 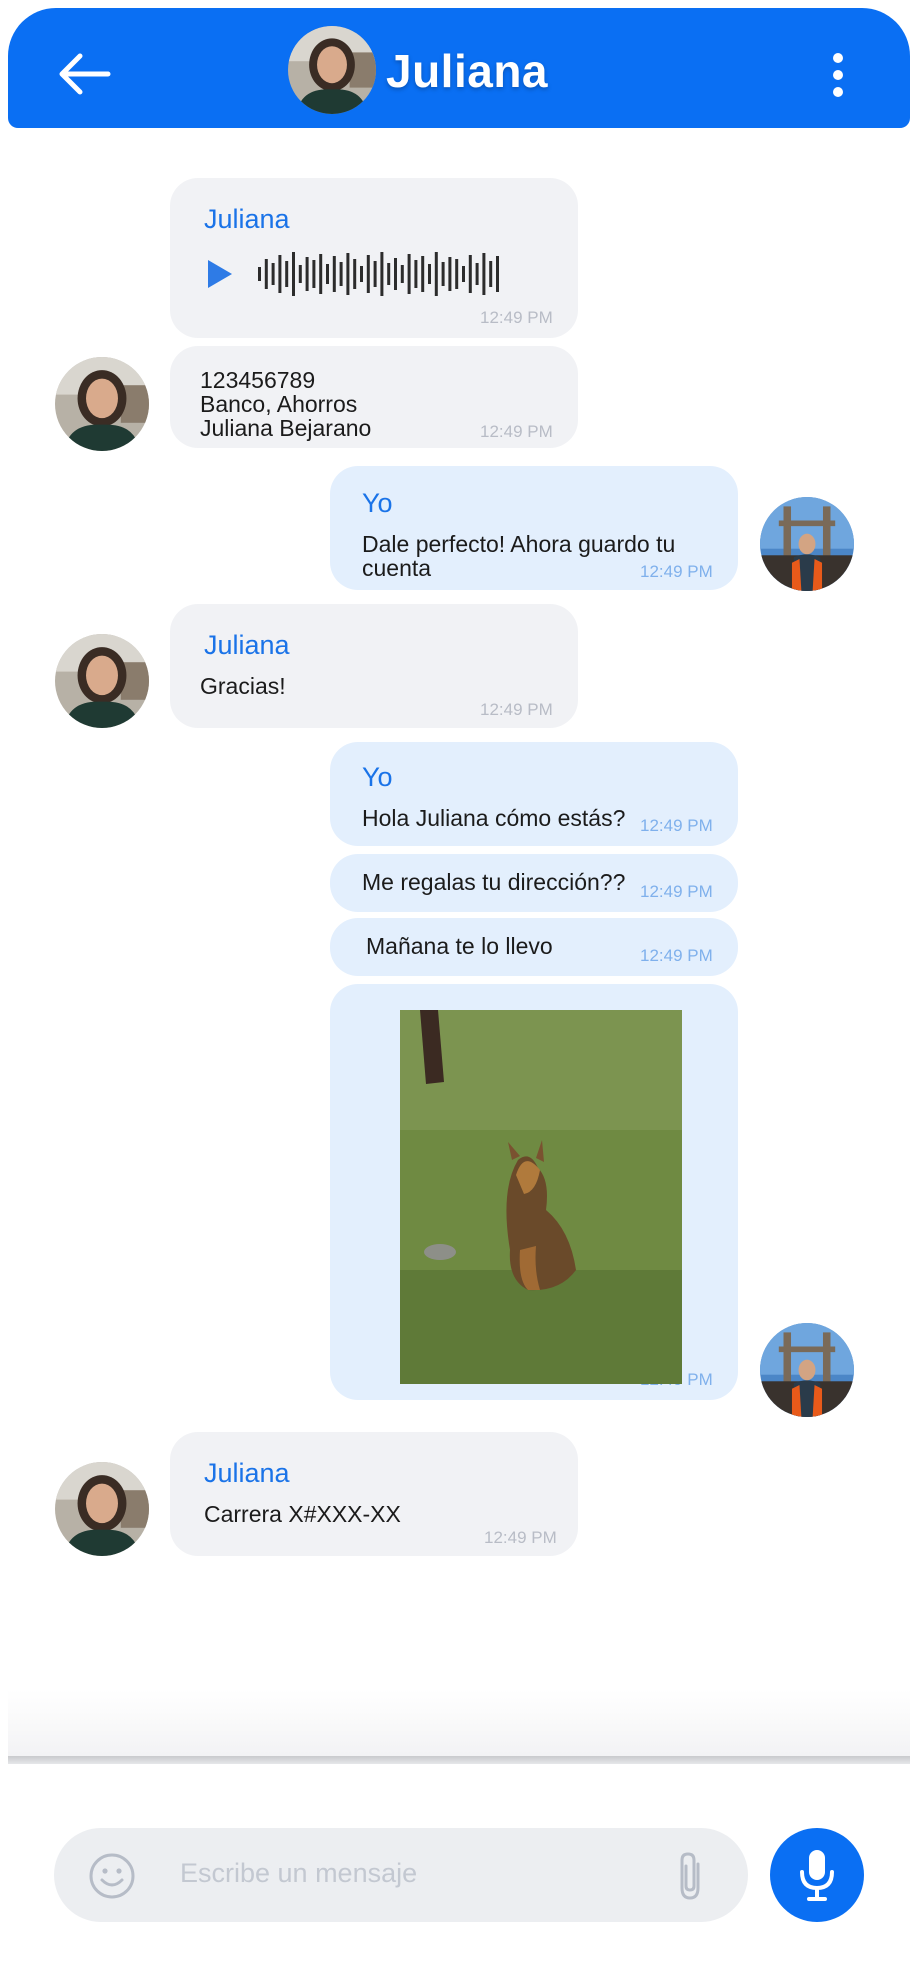 I want to click on composer-shadow, so click(x=459, y=1725).